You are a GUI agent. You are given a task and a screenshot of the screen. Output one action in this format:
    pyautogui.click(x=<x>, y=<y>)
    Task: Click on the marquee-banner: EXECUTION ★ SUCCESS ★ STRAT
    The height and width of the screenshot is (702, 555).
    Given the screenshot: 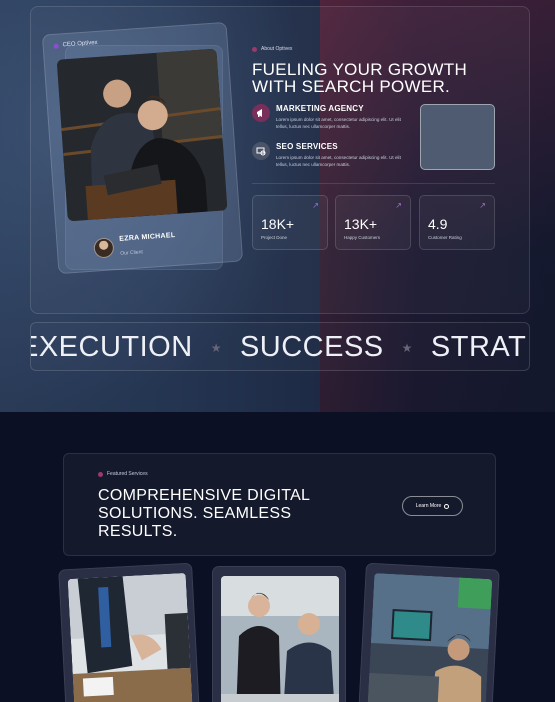 What is the action you would take?
    pyautogui.click(x=280, y=346)
    